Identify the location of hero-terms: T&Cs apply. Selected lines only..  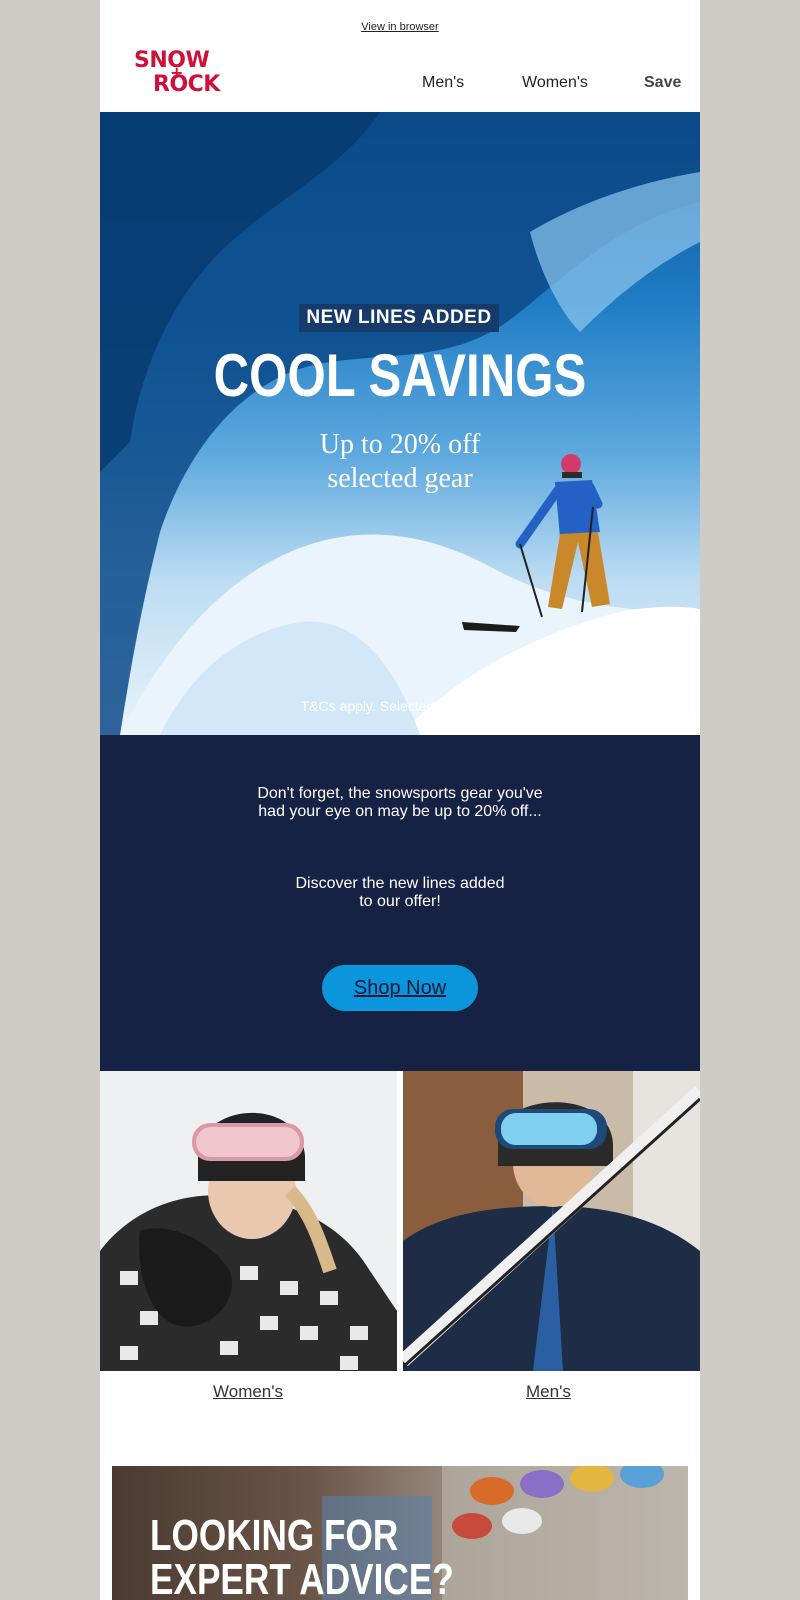
(400, 706).